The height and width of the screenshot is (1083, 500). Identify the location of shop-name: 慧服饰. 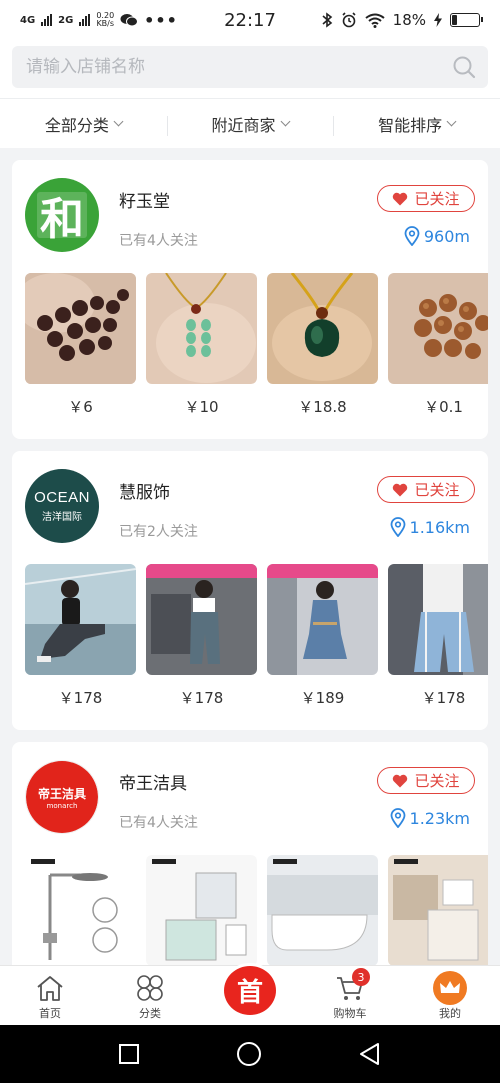
(144, 490).